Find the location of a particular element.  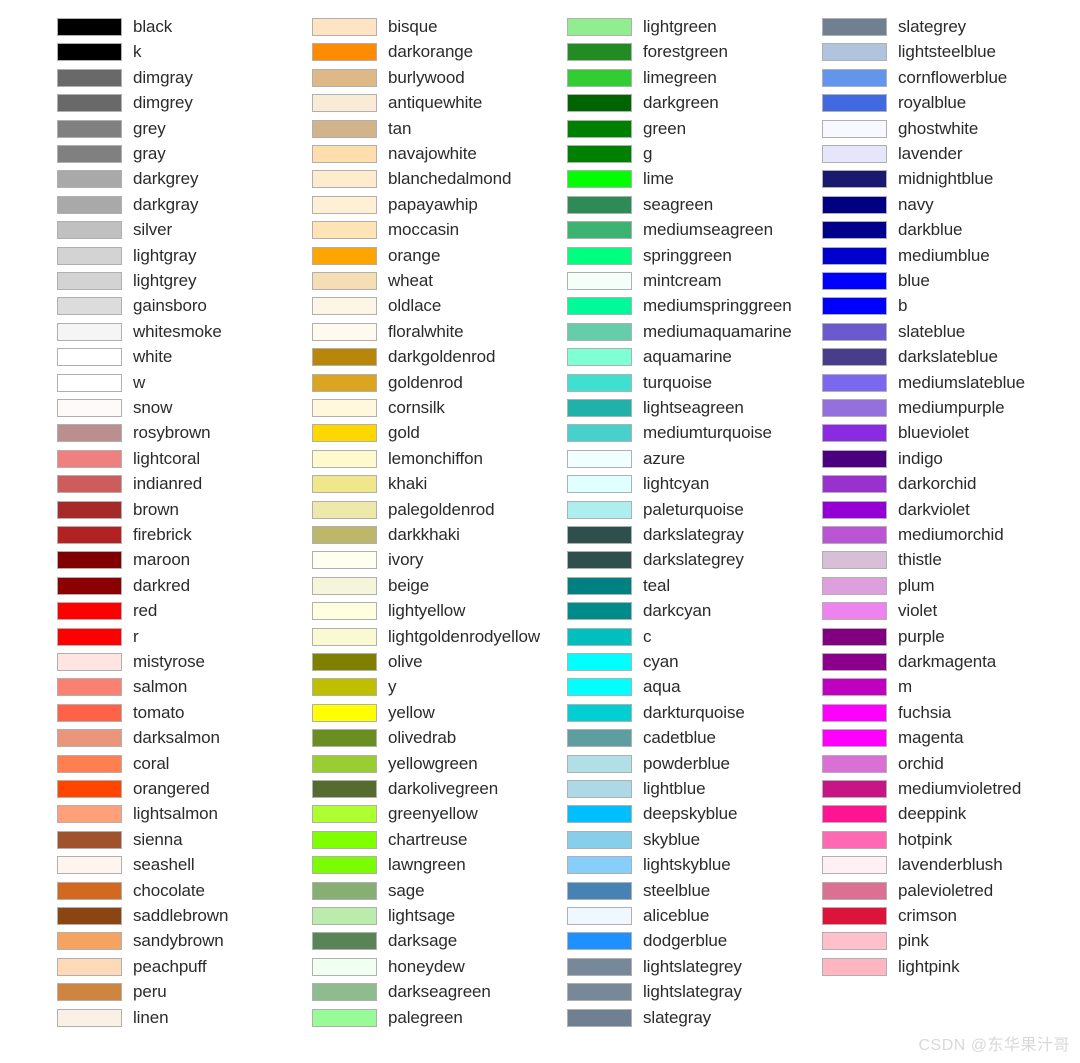

color-name-label: y is located at coordinates (392, 687).